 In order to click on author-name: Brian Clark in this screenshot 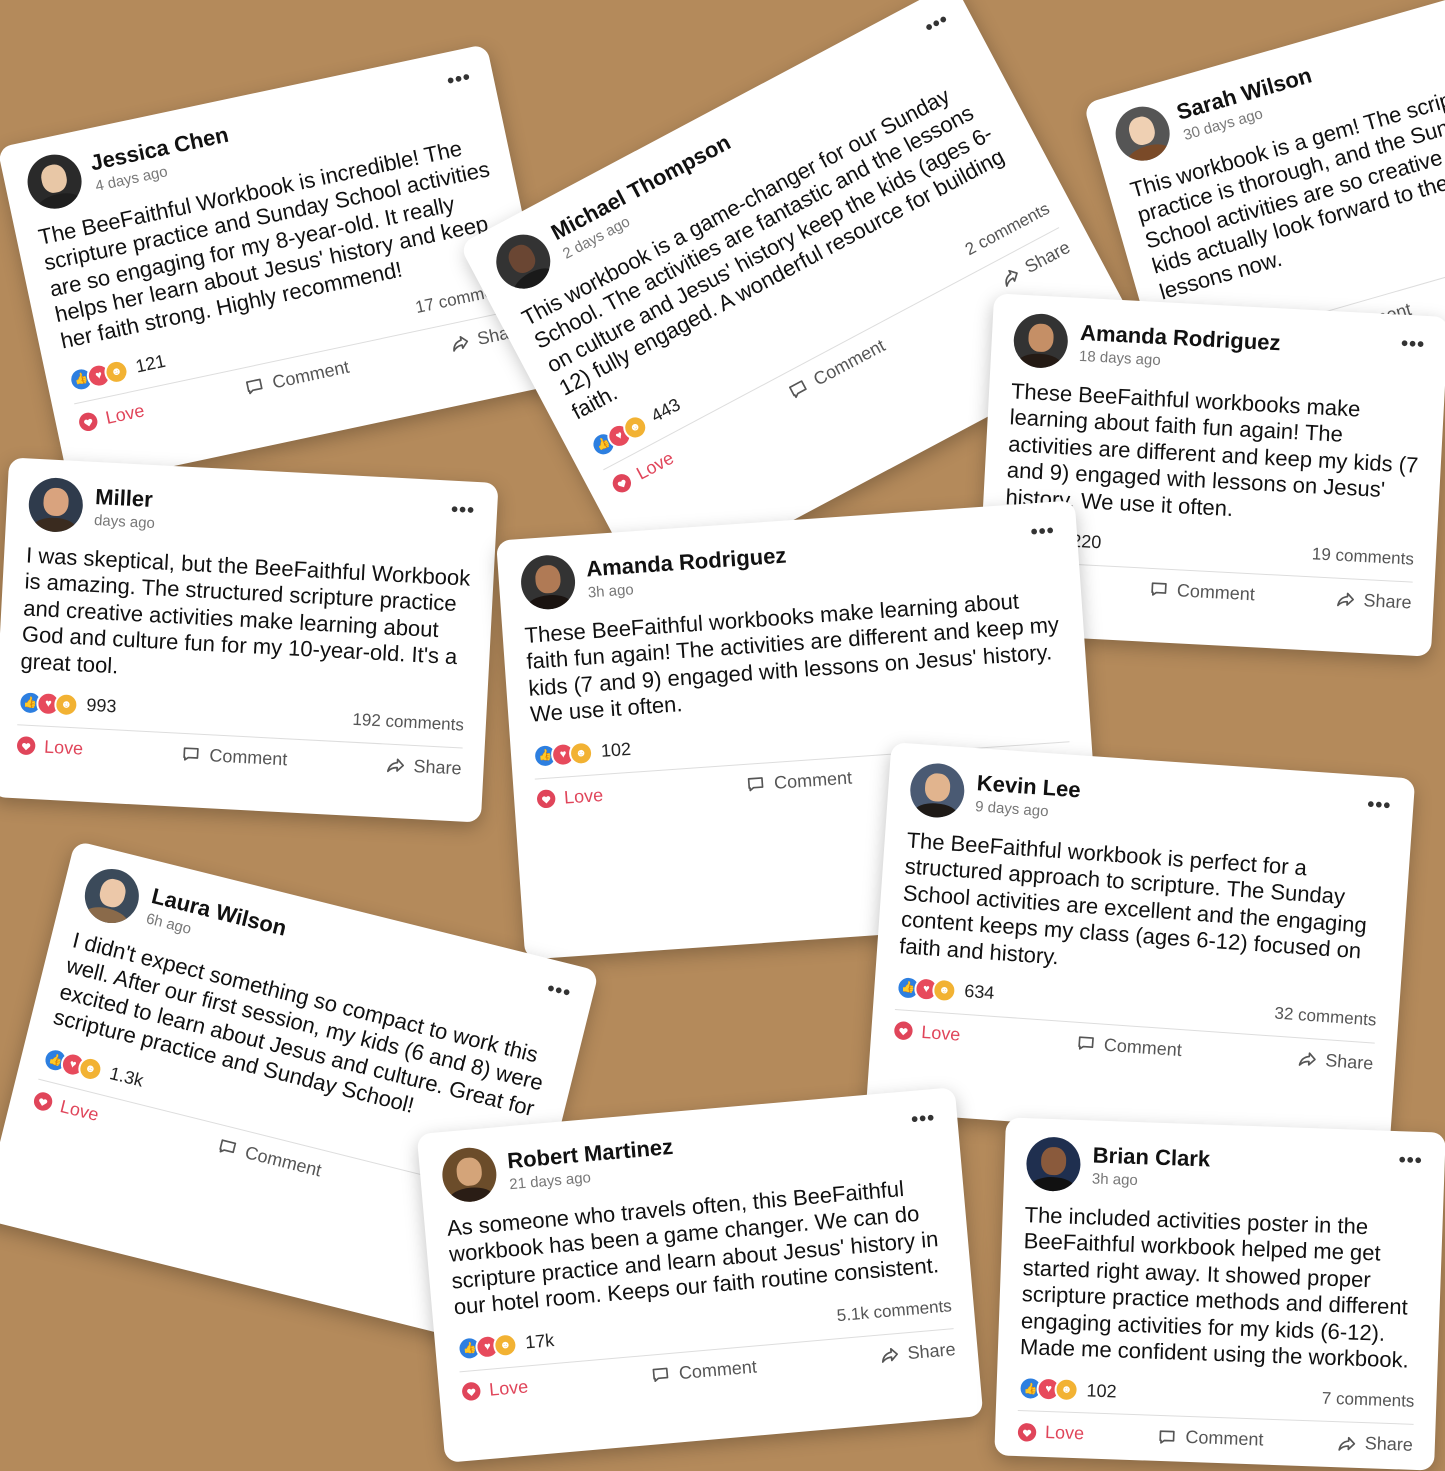, I will do `click(1151, 1157)`.